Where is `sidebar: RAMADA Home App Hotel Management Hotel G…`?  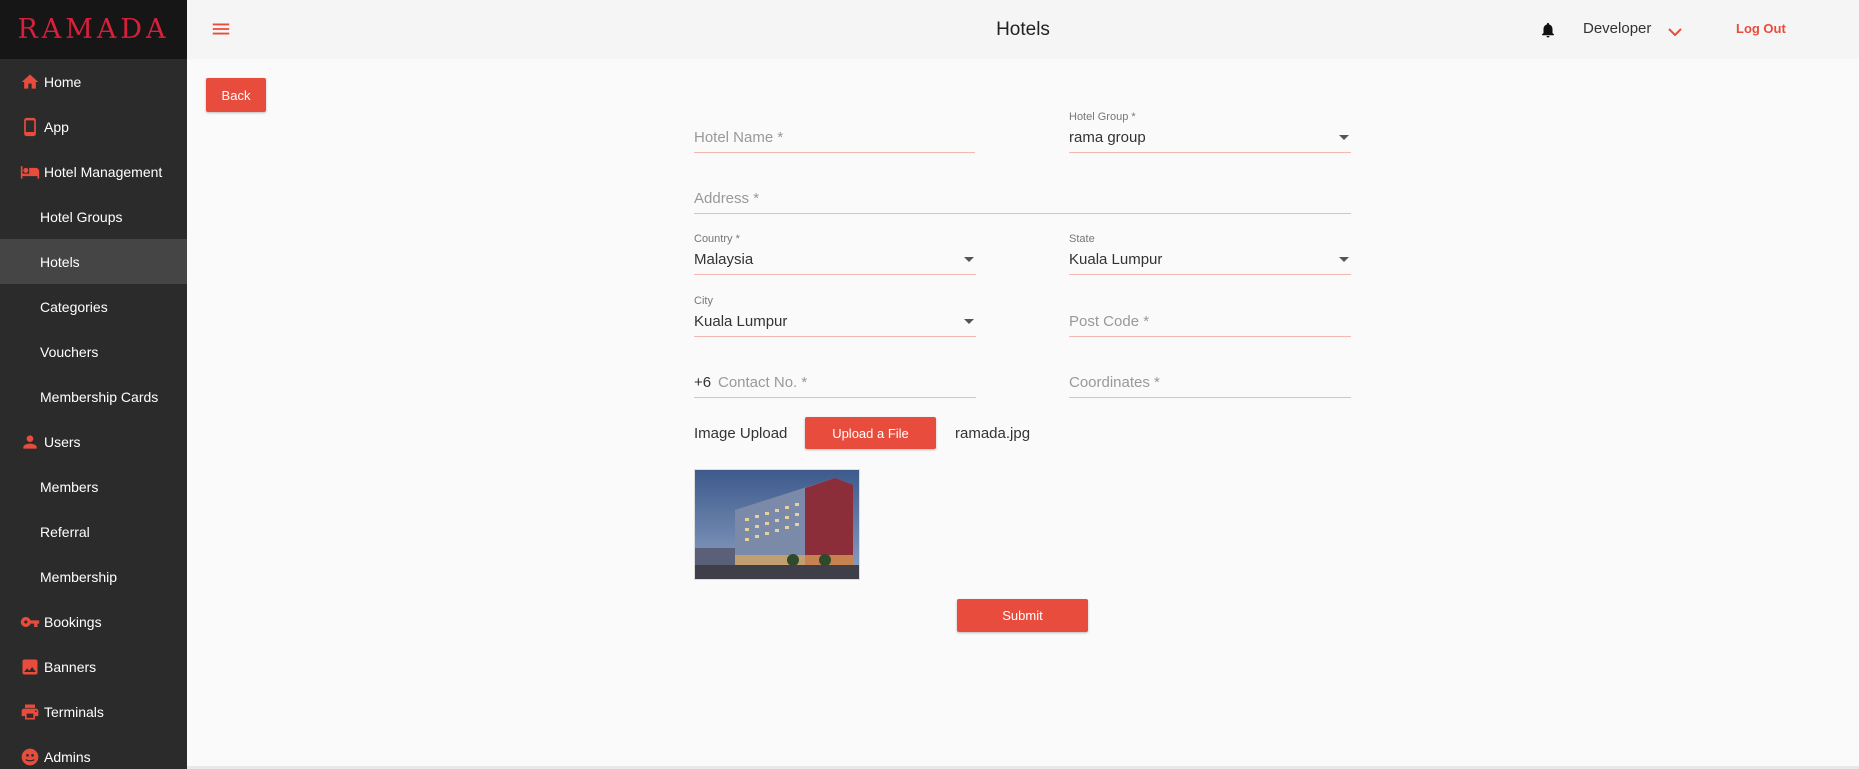
sidebar: RAMADA Home App Hotel Management Hotel G… is located at coordinates (93, 384).